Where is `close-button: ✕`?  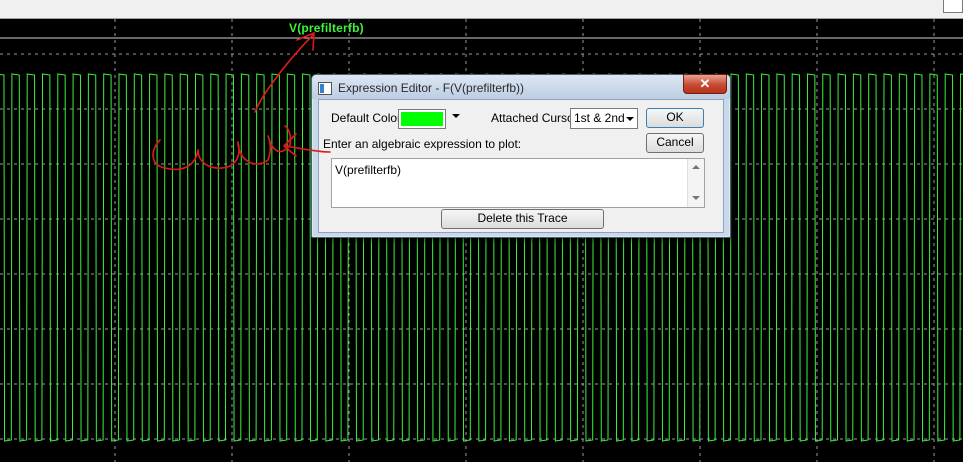
close-button: ✕ is located at coordinates (705, 84).